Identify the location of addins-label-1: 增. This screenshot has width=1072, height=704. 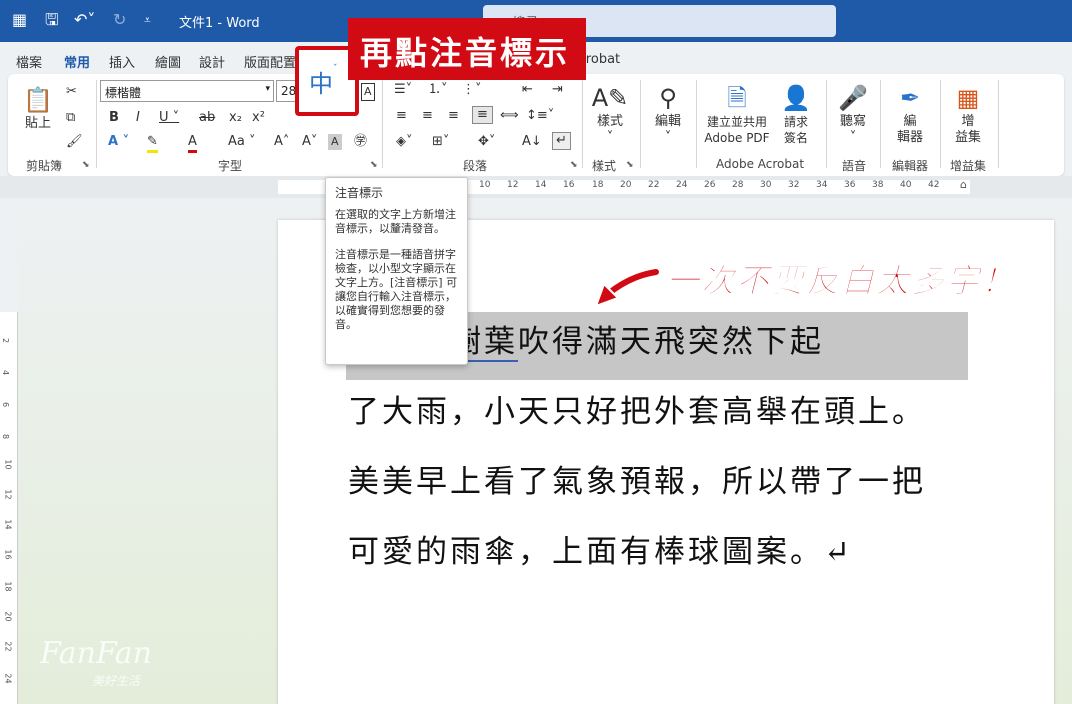
(968, 121).